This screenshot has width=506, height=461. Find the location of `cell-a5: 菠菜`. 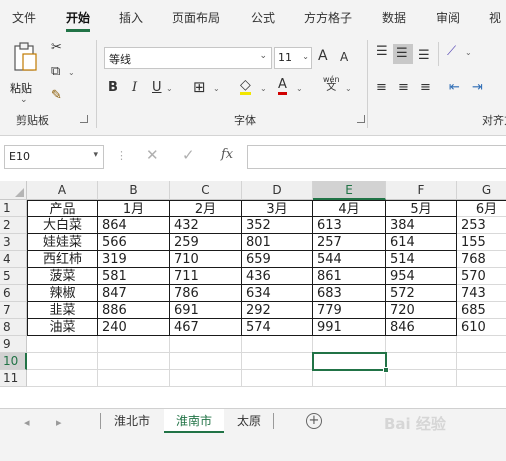

cell-a5: 菠菜 is located at coordinates (62, 276).